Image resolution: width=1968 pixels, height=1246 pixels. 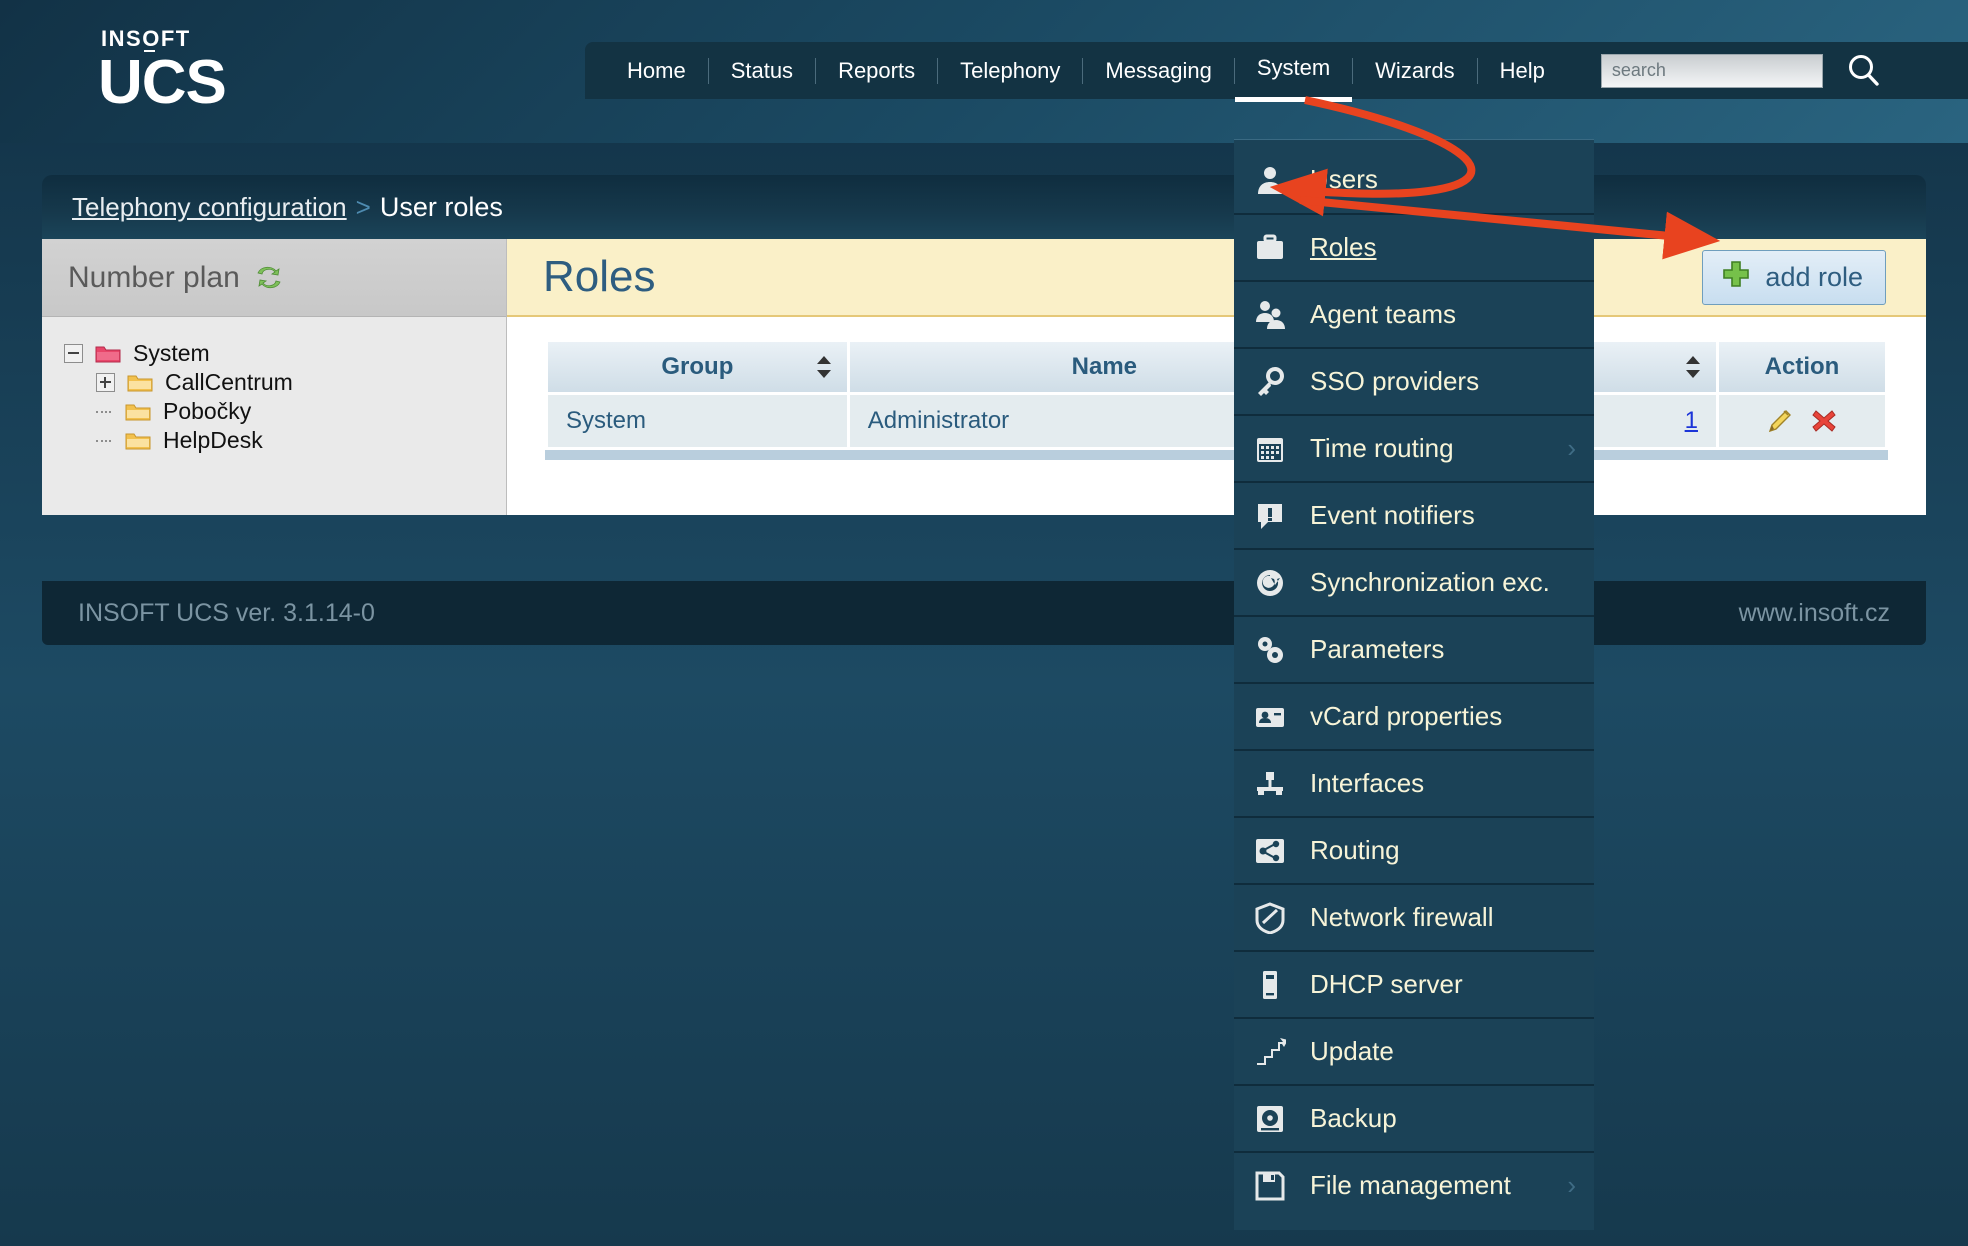 What do you see at coordinates (1270, 1119) in the screenshot?
I see `backup-disc-icon` at bounding box center [1270, 1119].